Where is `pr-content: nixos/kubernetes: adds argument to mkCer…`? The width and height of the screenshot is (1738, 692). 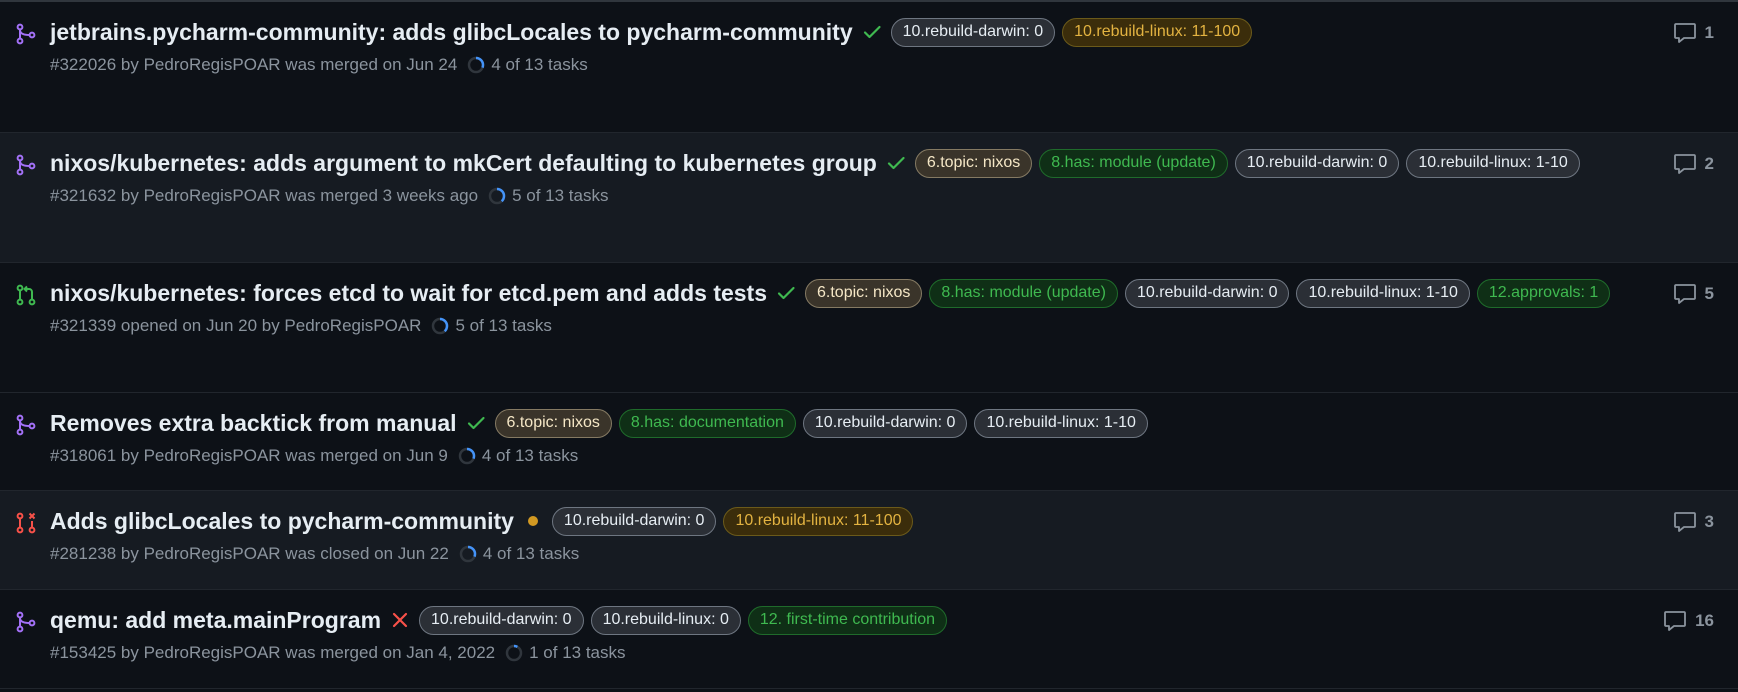
pr-content: nixos/kubernetes: adds argument to mkCer… is located at coordinates (834, 177).